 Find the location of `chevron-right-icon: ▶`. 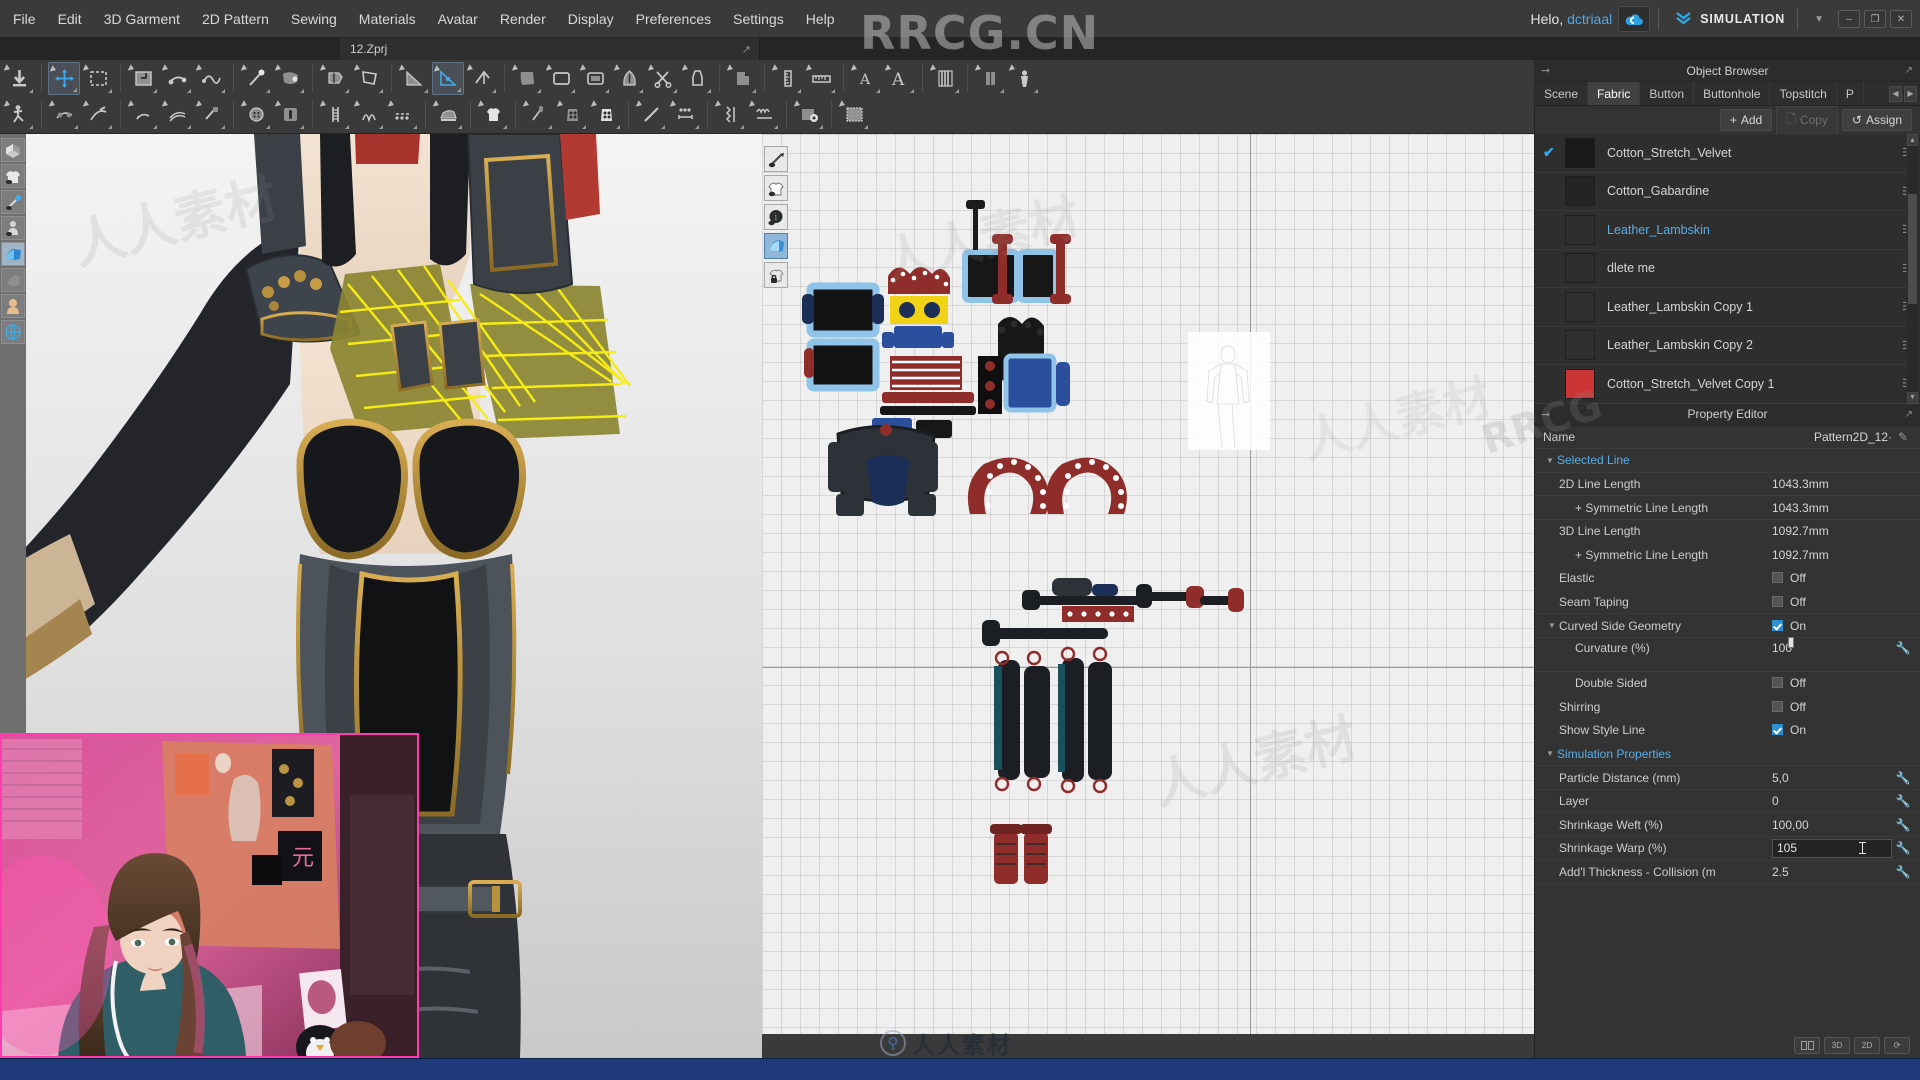

chevron-right-icon: ▶ is located at coordinates (1910, 93).